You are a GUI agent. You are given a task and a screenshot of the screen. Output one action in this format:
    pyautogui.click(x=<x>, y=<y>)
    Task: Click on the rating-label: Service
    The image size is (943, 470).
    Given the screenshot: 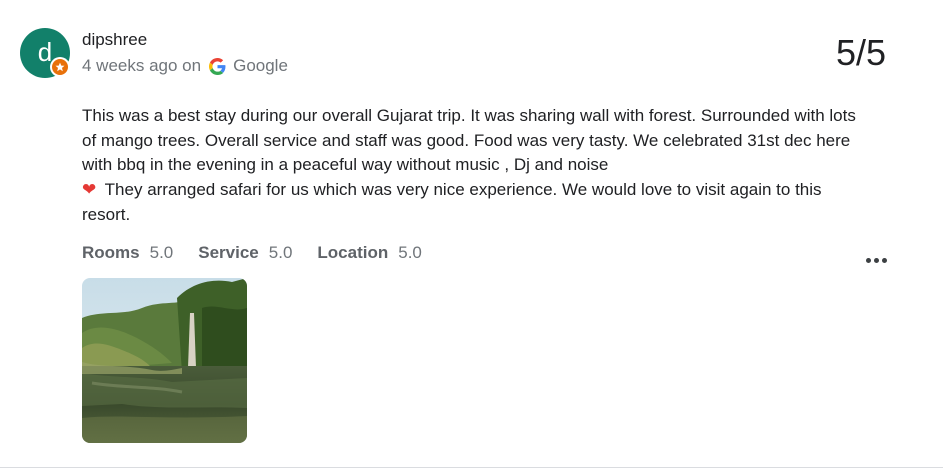 What is the action you would take?
    pyautogui.click(x=228, y=252)
    